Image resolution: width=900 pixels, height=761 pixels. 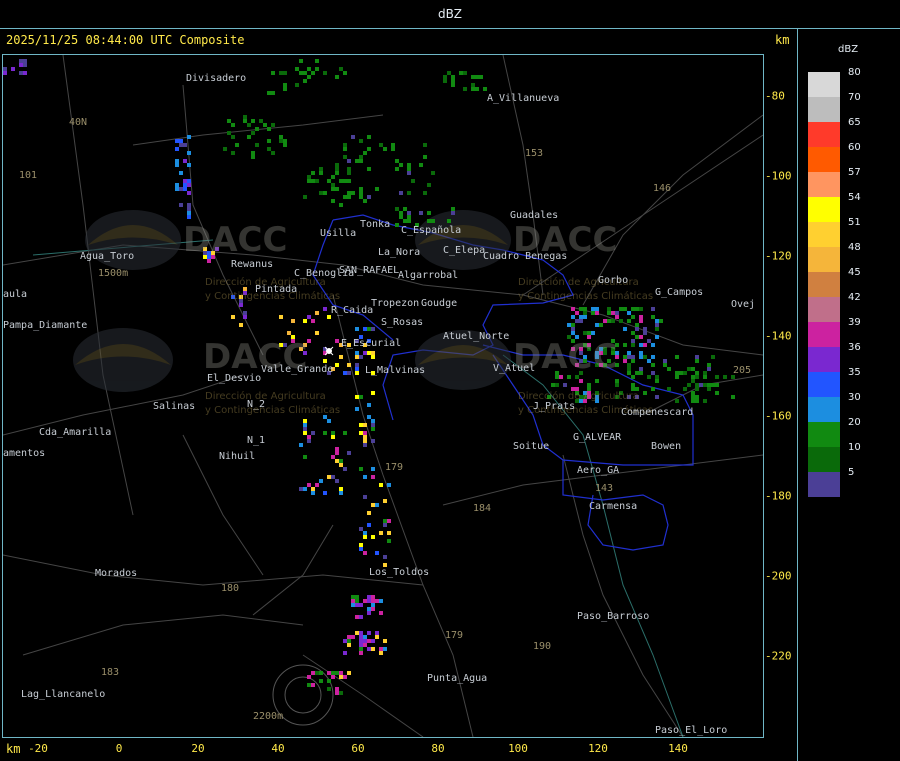 I want to click on legend-item: 39, so click(x=834, y=332).